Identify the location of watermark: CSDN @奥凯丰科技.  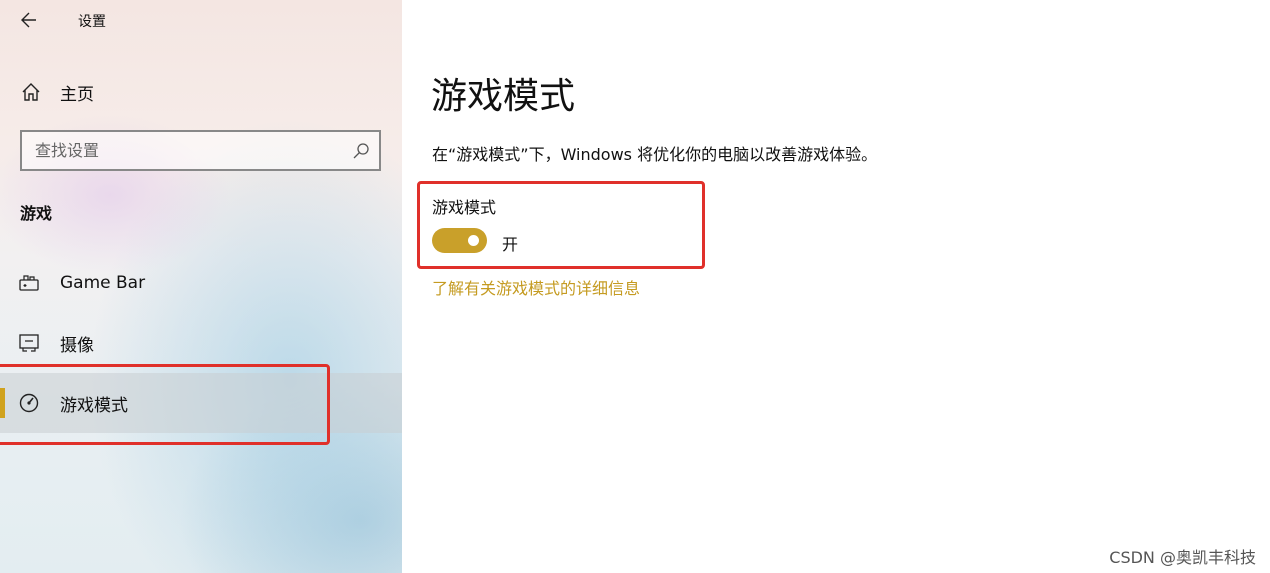
(1182, 557).